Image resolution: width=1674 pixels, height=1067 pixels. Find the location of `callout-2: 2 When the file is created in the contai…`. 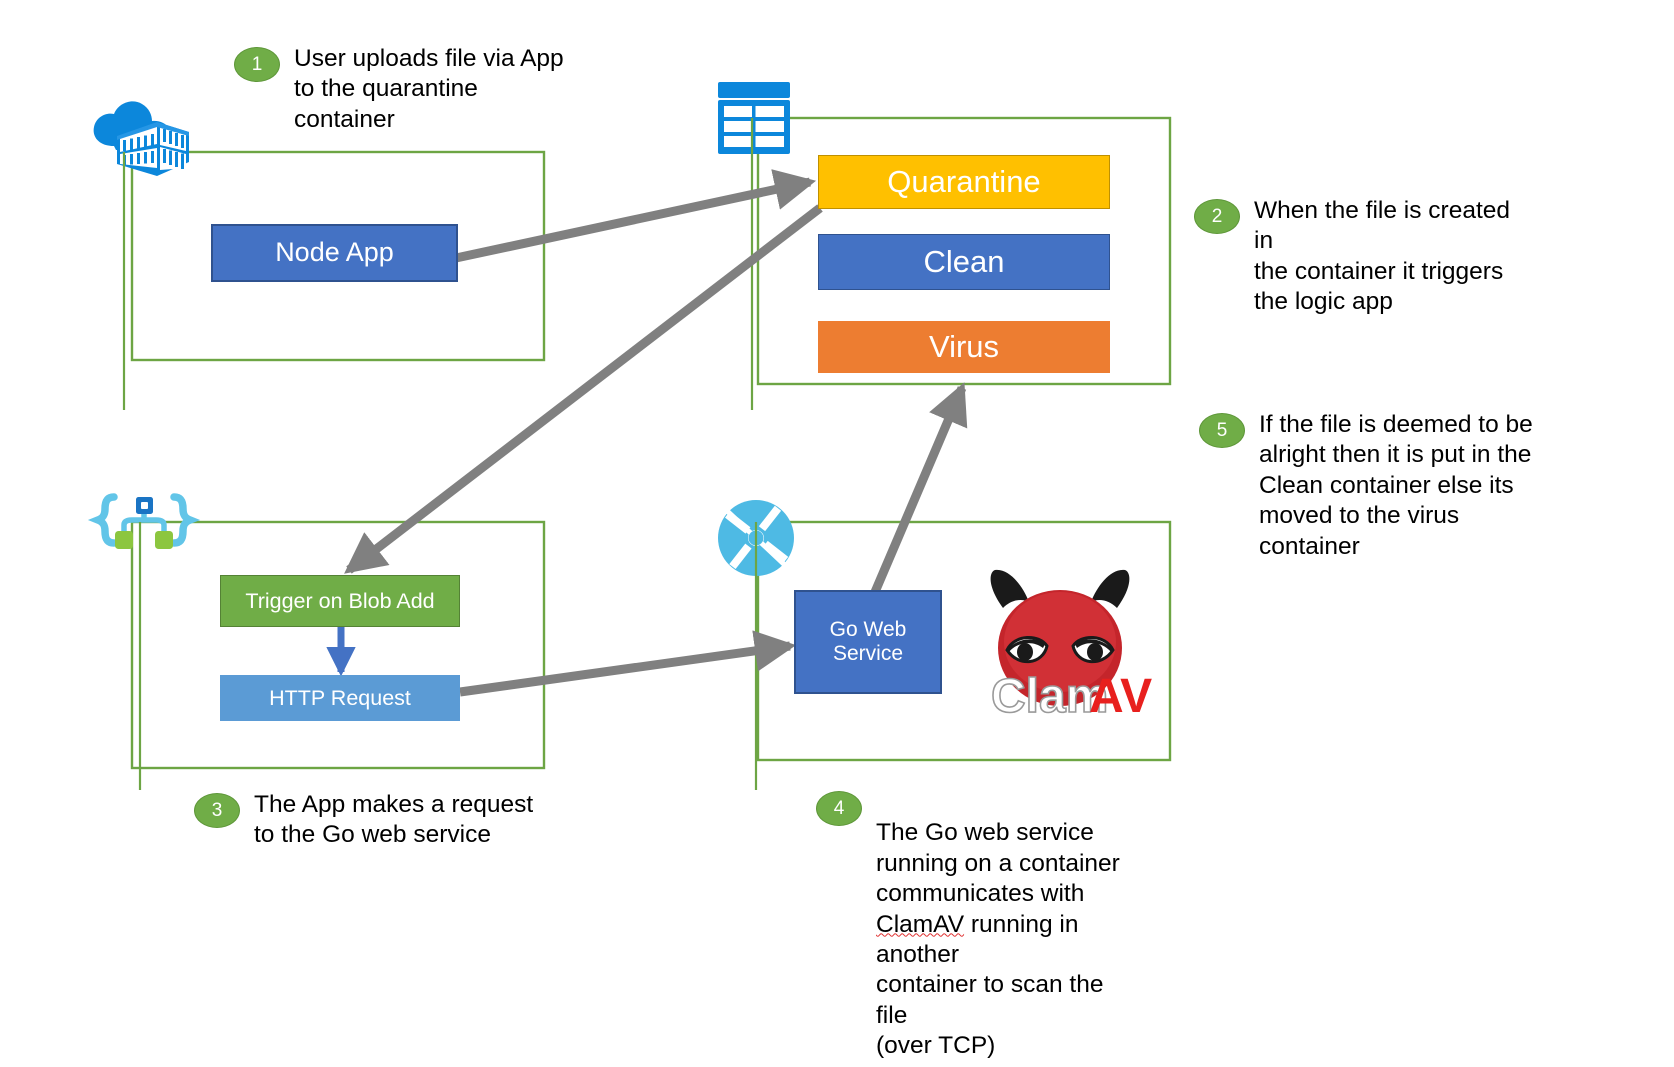

callout-2: 2 When the file is created in the contai… is located at coordinates (1364, 257).